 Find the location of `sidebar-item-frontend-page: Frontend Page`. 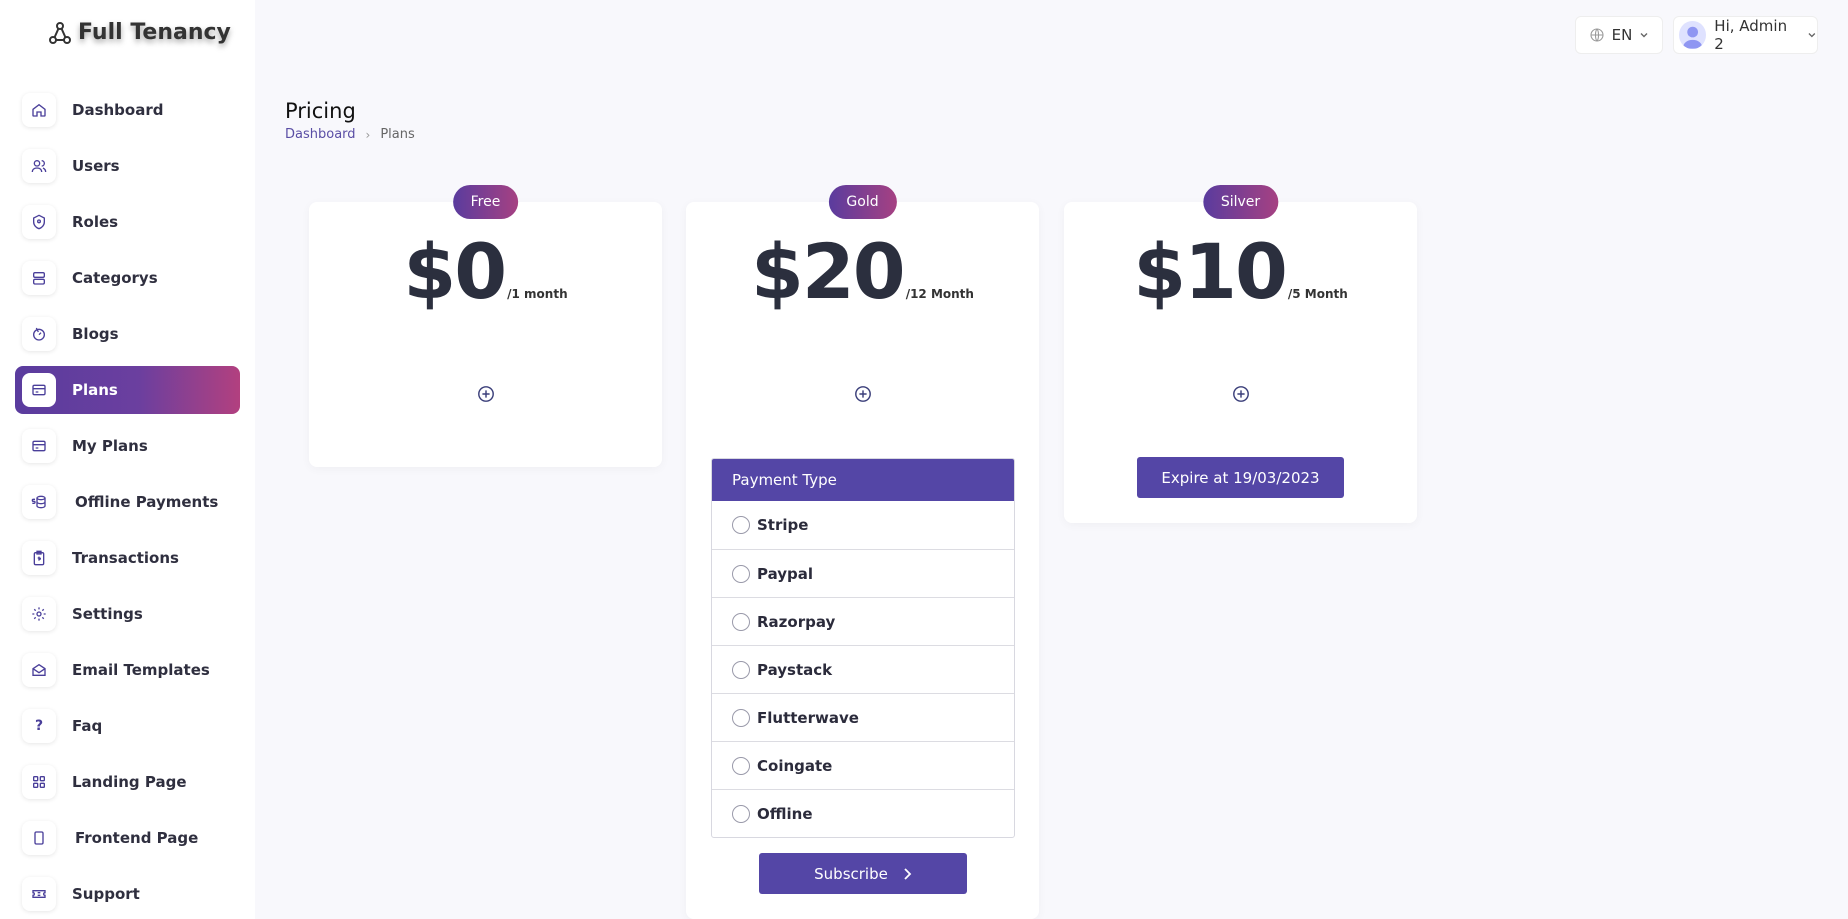

sidebar-item-frontend-page: Frontend Page is located at coordinates (127, 838).